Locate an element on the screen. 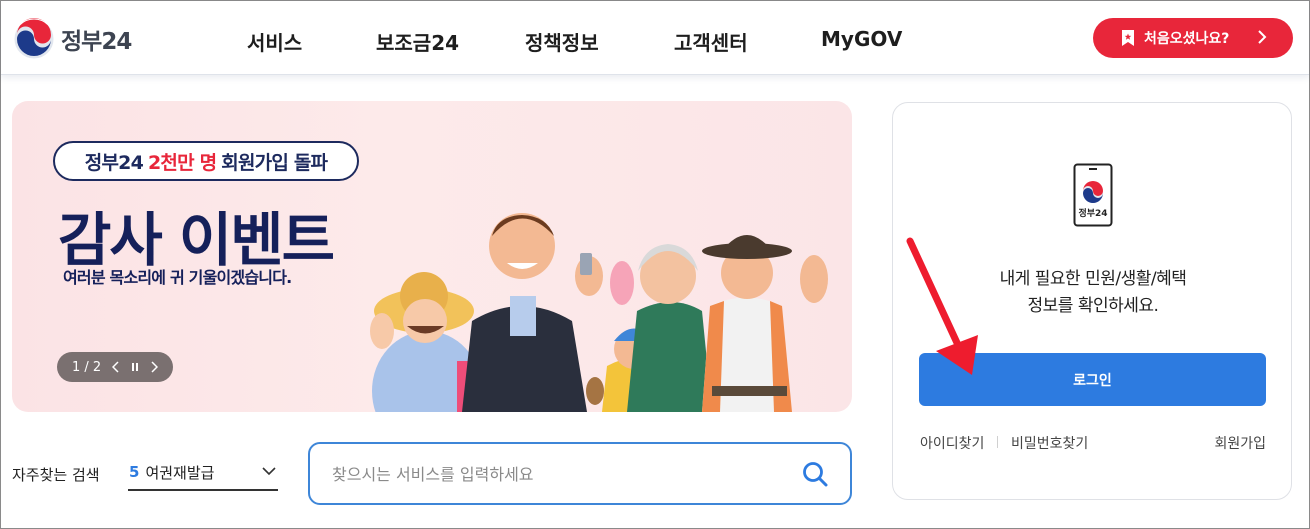  pager-count: 1 / 2 is located at coordinates (87, 367).